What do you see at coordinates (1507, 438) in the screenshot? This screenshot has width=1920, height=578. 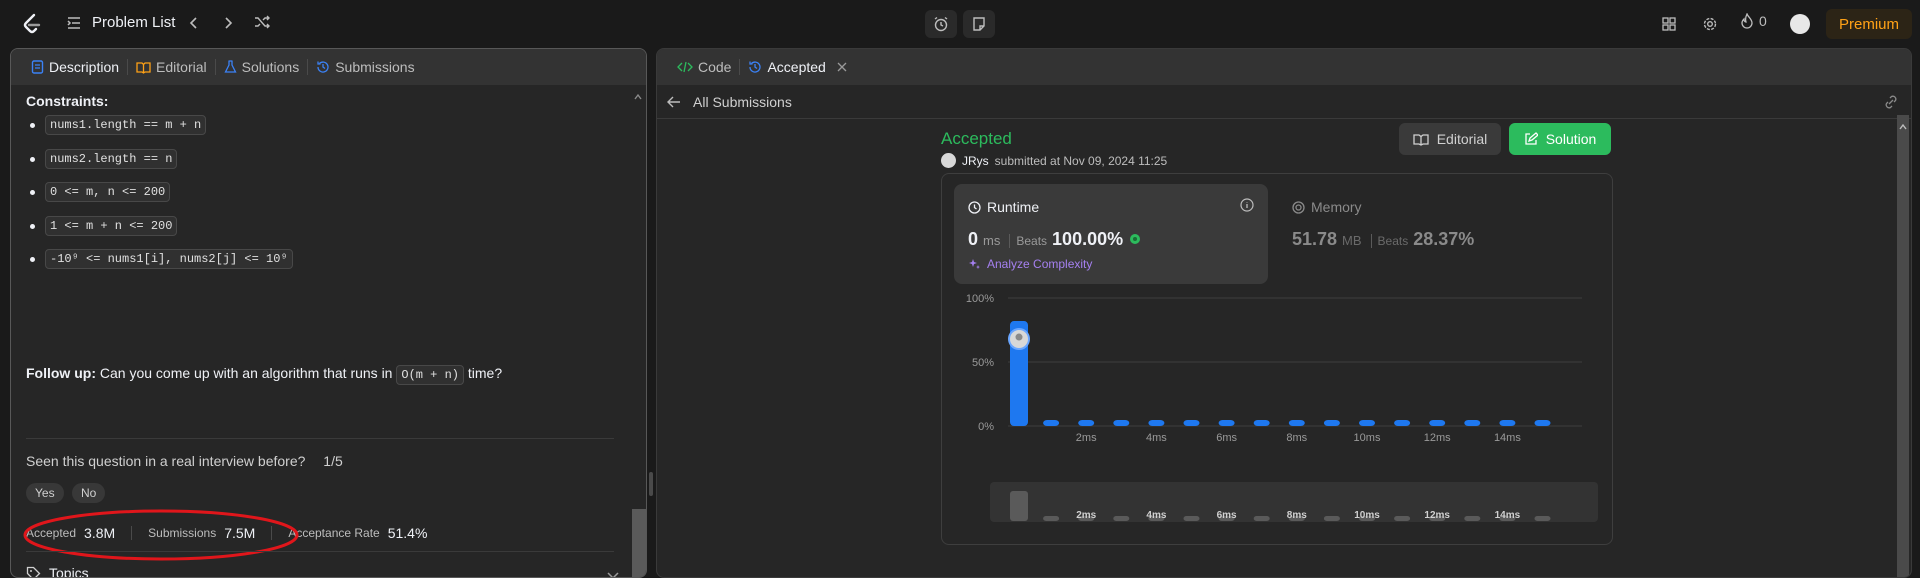 I see `chart-x-tick-label: 14ms` at bounding box center [1507, 438].